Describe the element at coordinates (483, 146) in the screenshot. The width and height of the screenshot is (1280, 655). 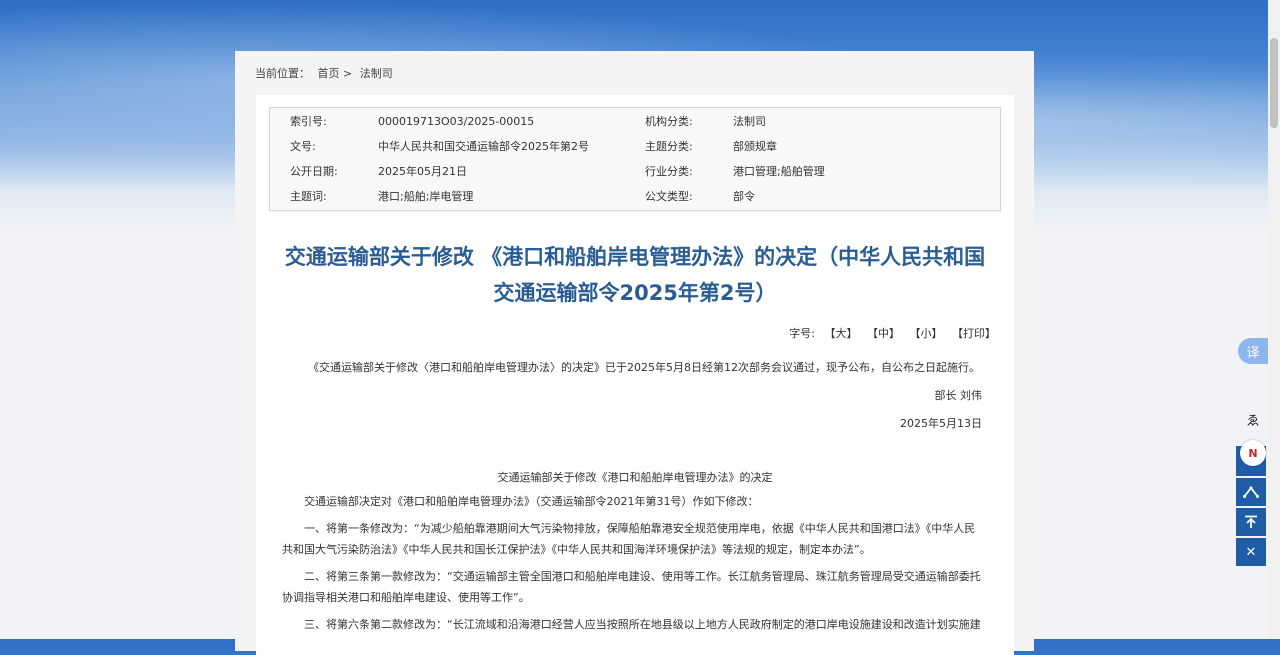
I see `meta-value: 中华人民共和国交通运输部令2025年第2号` at that location.